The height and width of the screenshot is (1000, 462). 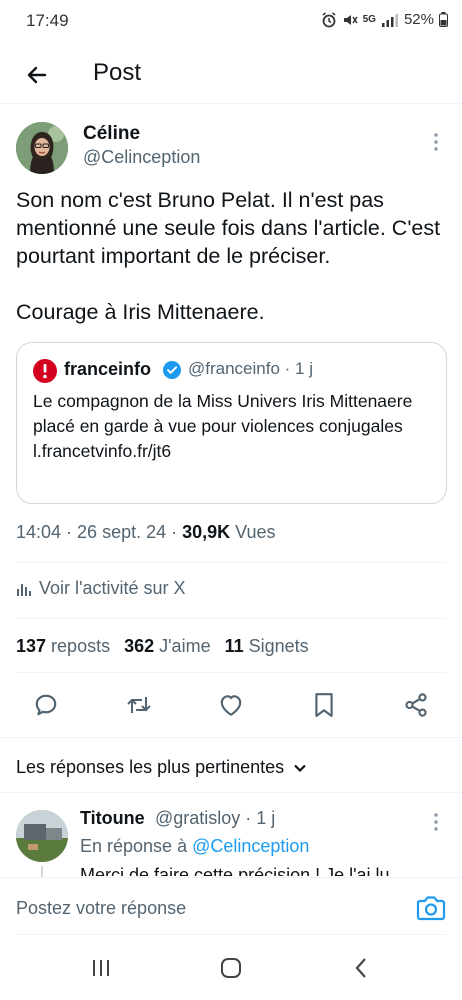 What do you see at coordinates (108, 369) in the screenshot?
I see `quote-author-name: franceinfo` at bounding box center [108, 369].